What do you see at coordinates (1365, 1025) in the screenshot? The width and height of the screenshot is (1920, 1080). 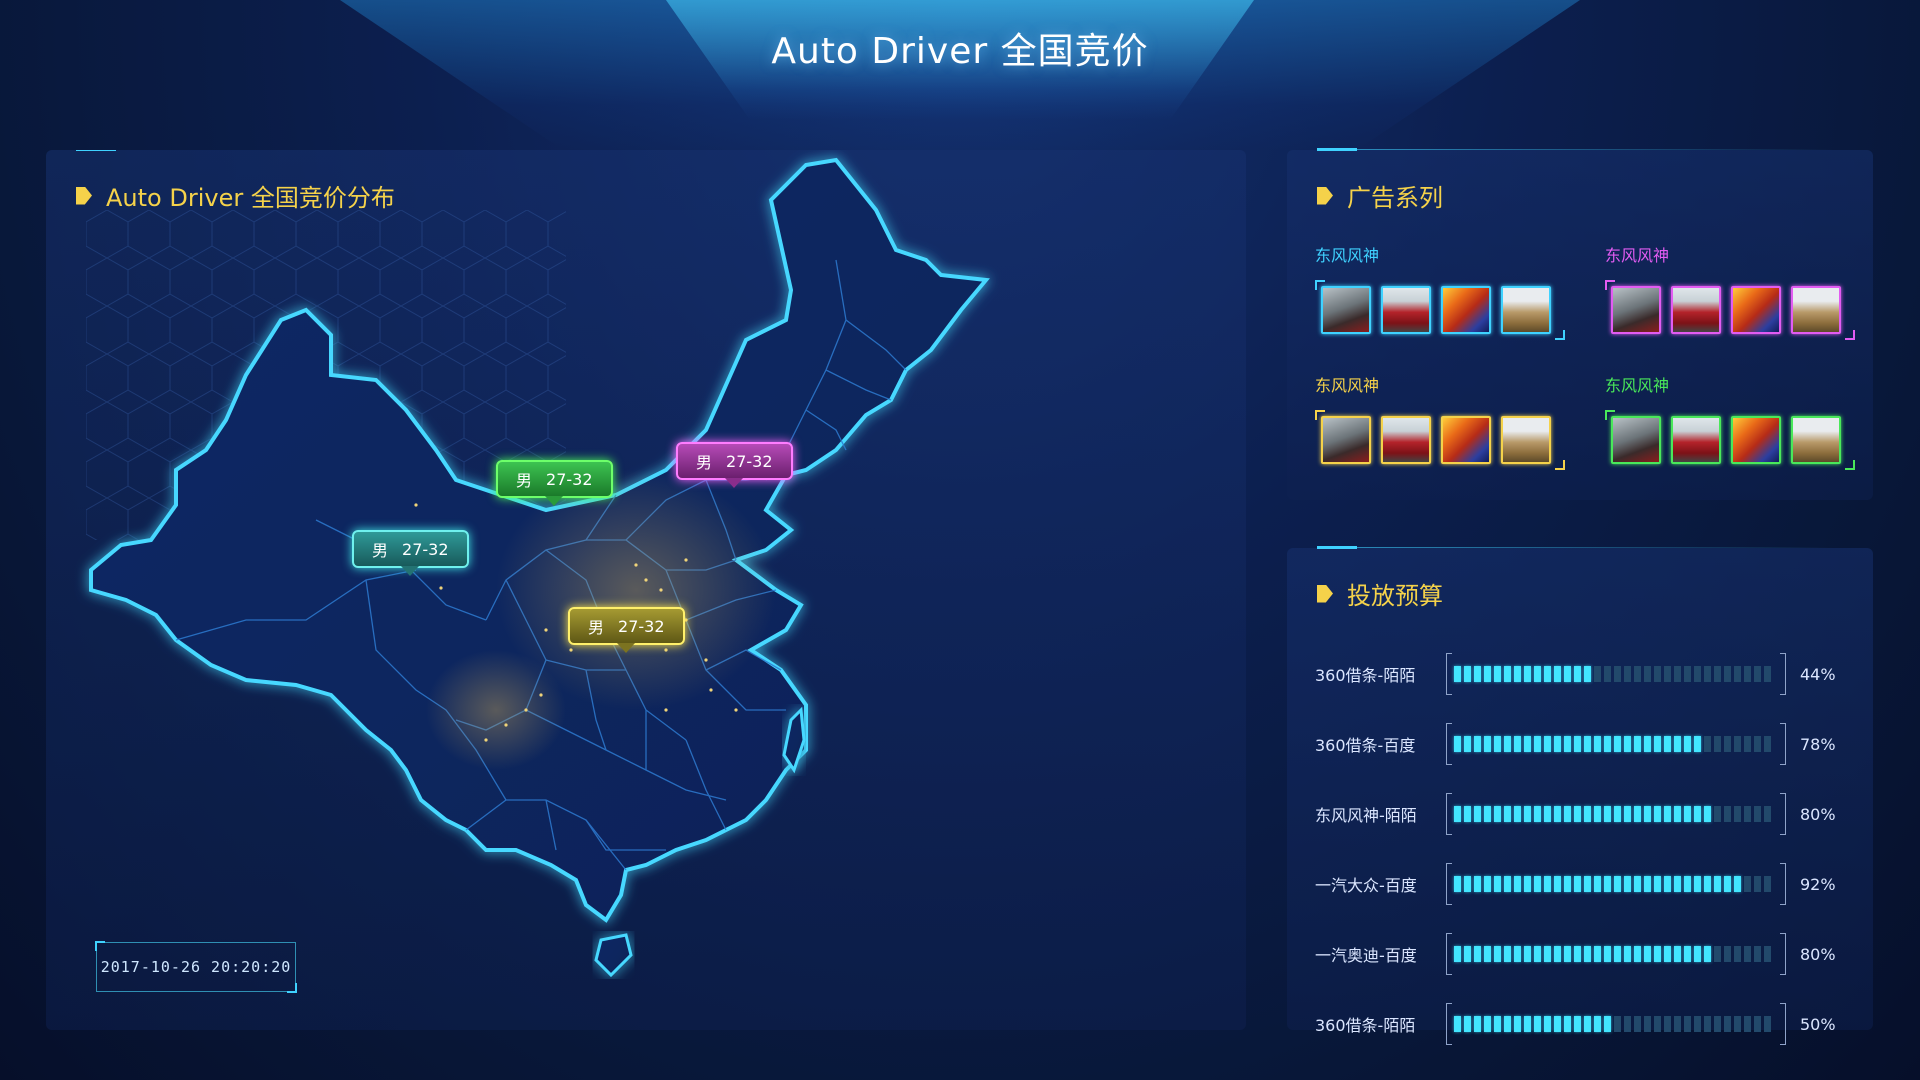 I see `budget-row-label: 360借条-陌陌` at bounding box center [1365, 1025].